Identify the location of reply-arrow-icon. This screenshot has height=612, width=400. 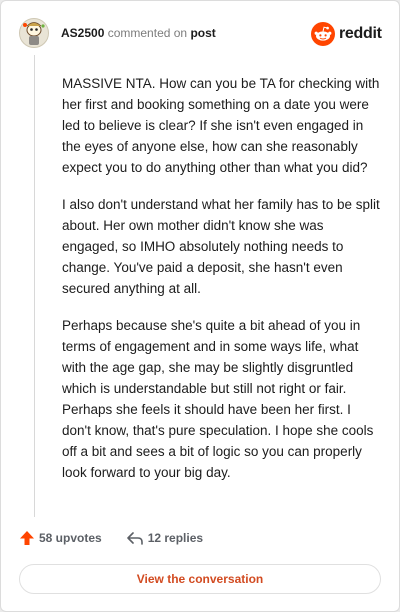
(134, 538).